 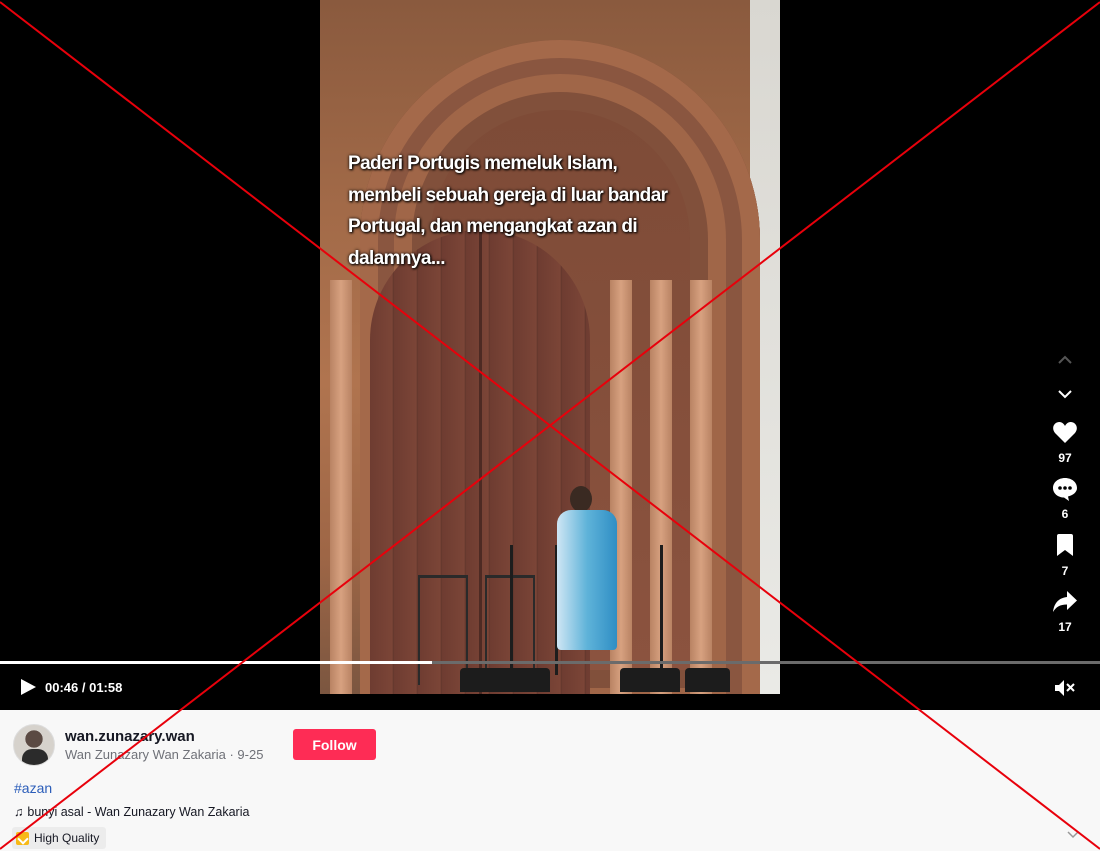 What do you see at coordinates (1065, 601) in the screenshot?
I see `share-icon` at bounding box center [1065, 601].